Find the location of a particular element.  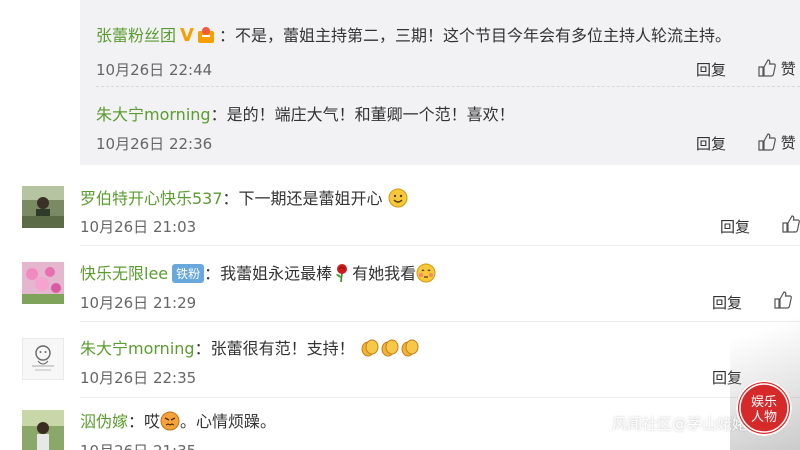

comment-text: ：我蕾姐永远最棒 is located at coordinates (268, 273).